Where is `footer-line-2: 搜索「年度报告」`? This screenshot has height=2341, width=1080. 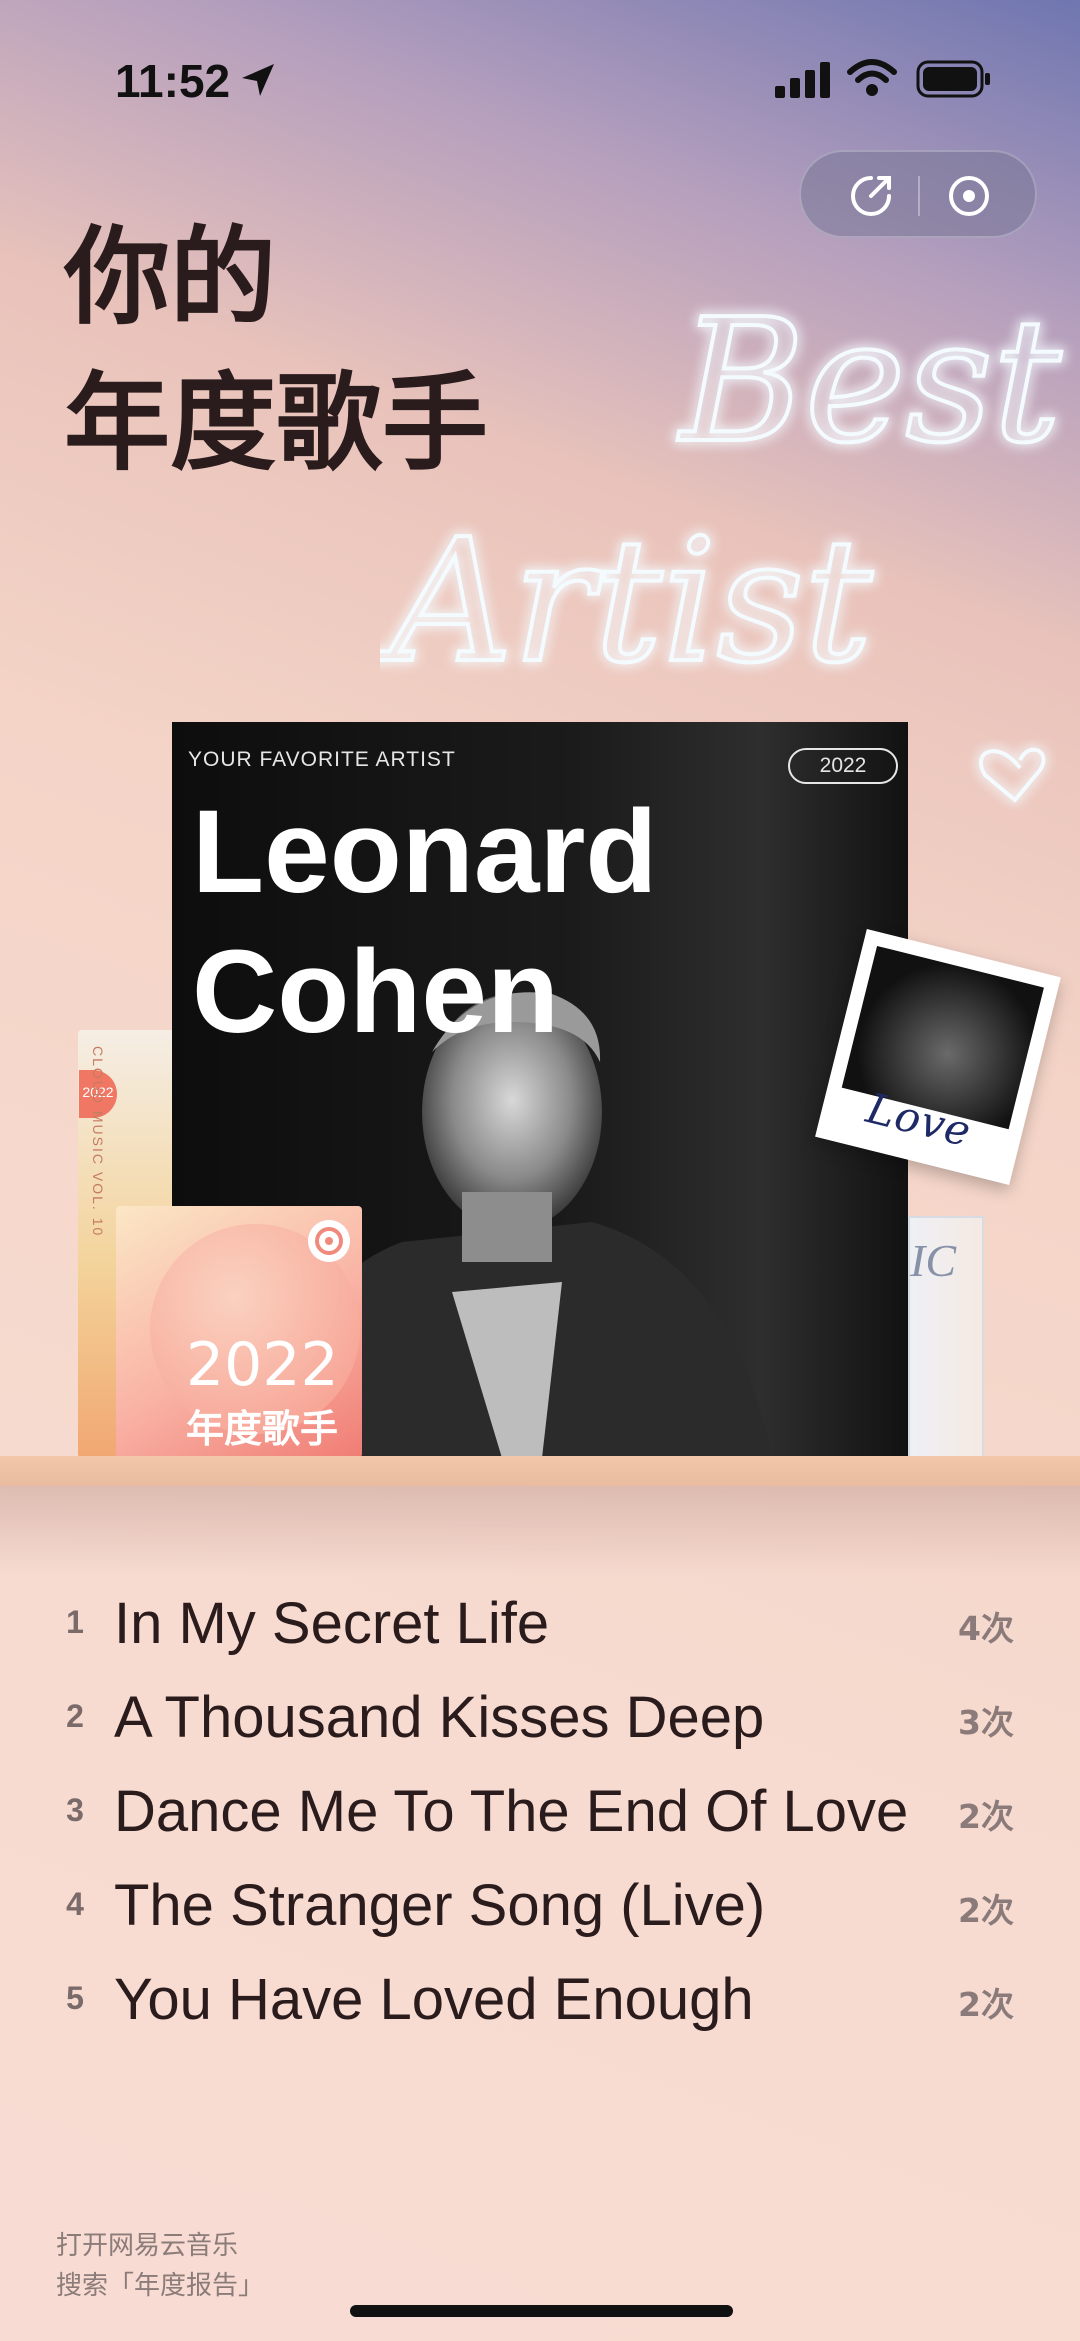 footer-line-2: 搜索「年度报告」 is located at coordinates (160, 2286).